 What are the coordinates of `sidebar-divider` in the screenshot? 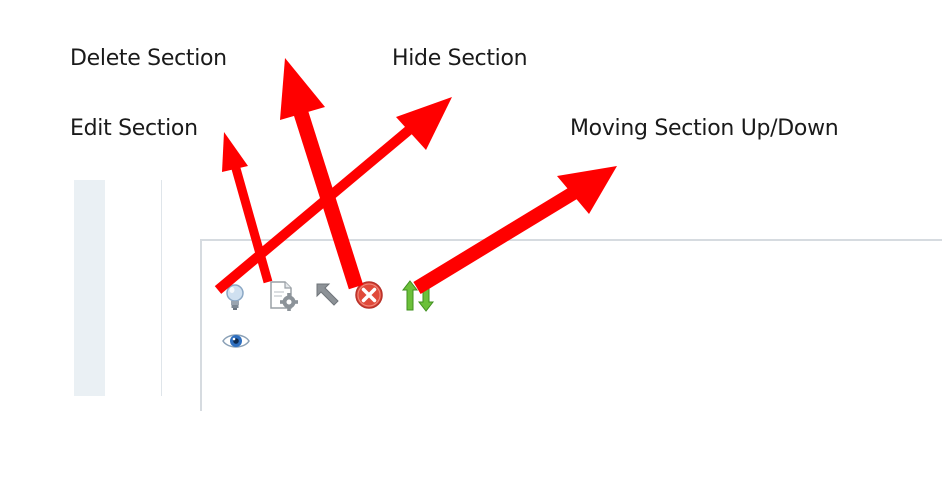 It's located at (161, 288).